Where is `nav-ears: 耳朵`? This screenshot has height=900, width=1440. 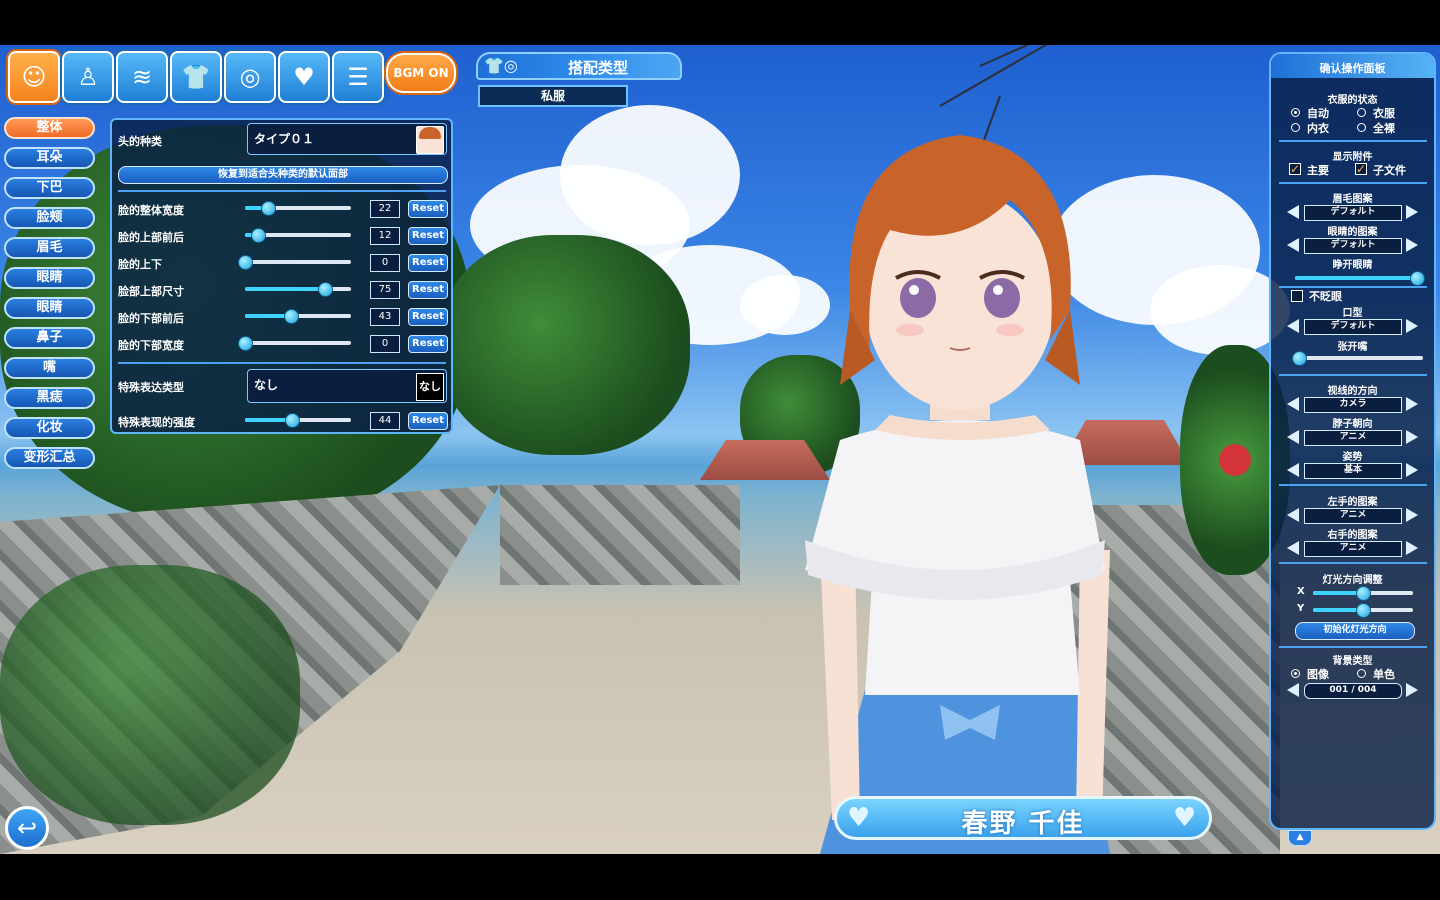 nav-ears: 耳朵 is located at coordinates (49, 158).